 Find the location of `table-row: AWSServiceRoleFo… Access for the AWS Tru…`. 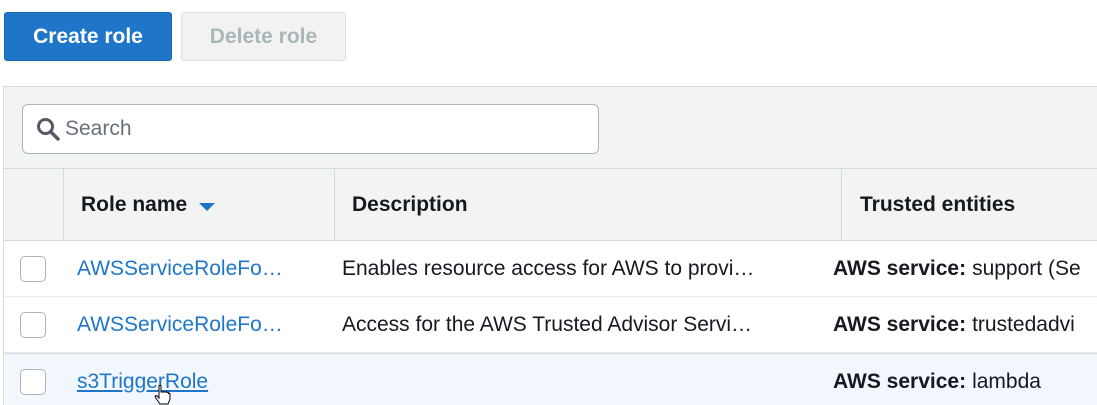

table-row: AWSServiceRoleFo… Access for the AWS Tru… is located at coordinates (550, 325).